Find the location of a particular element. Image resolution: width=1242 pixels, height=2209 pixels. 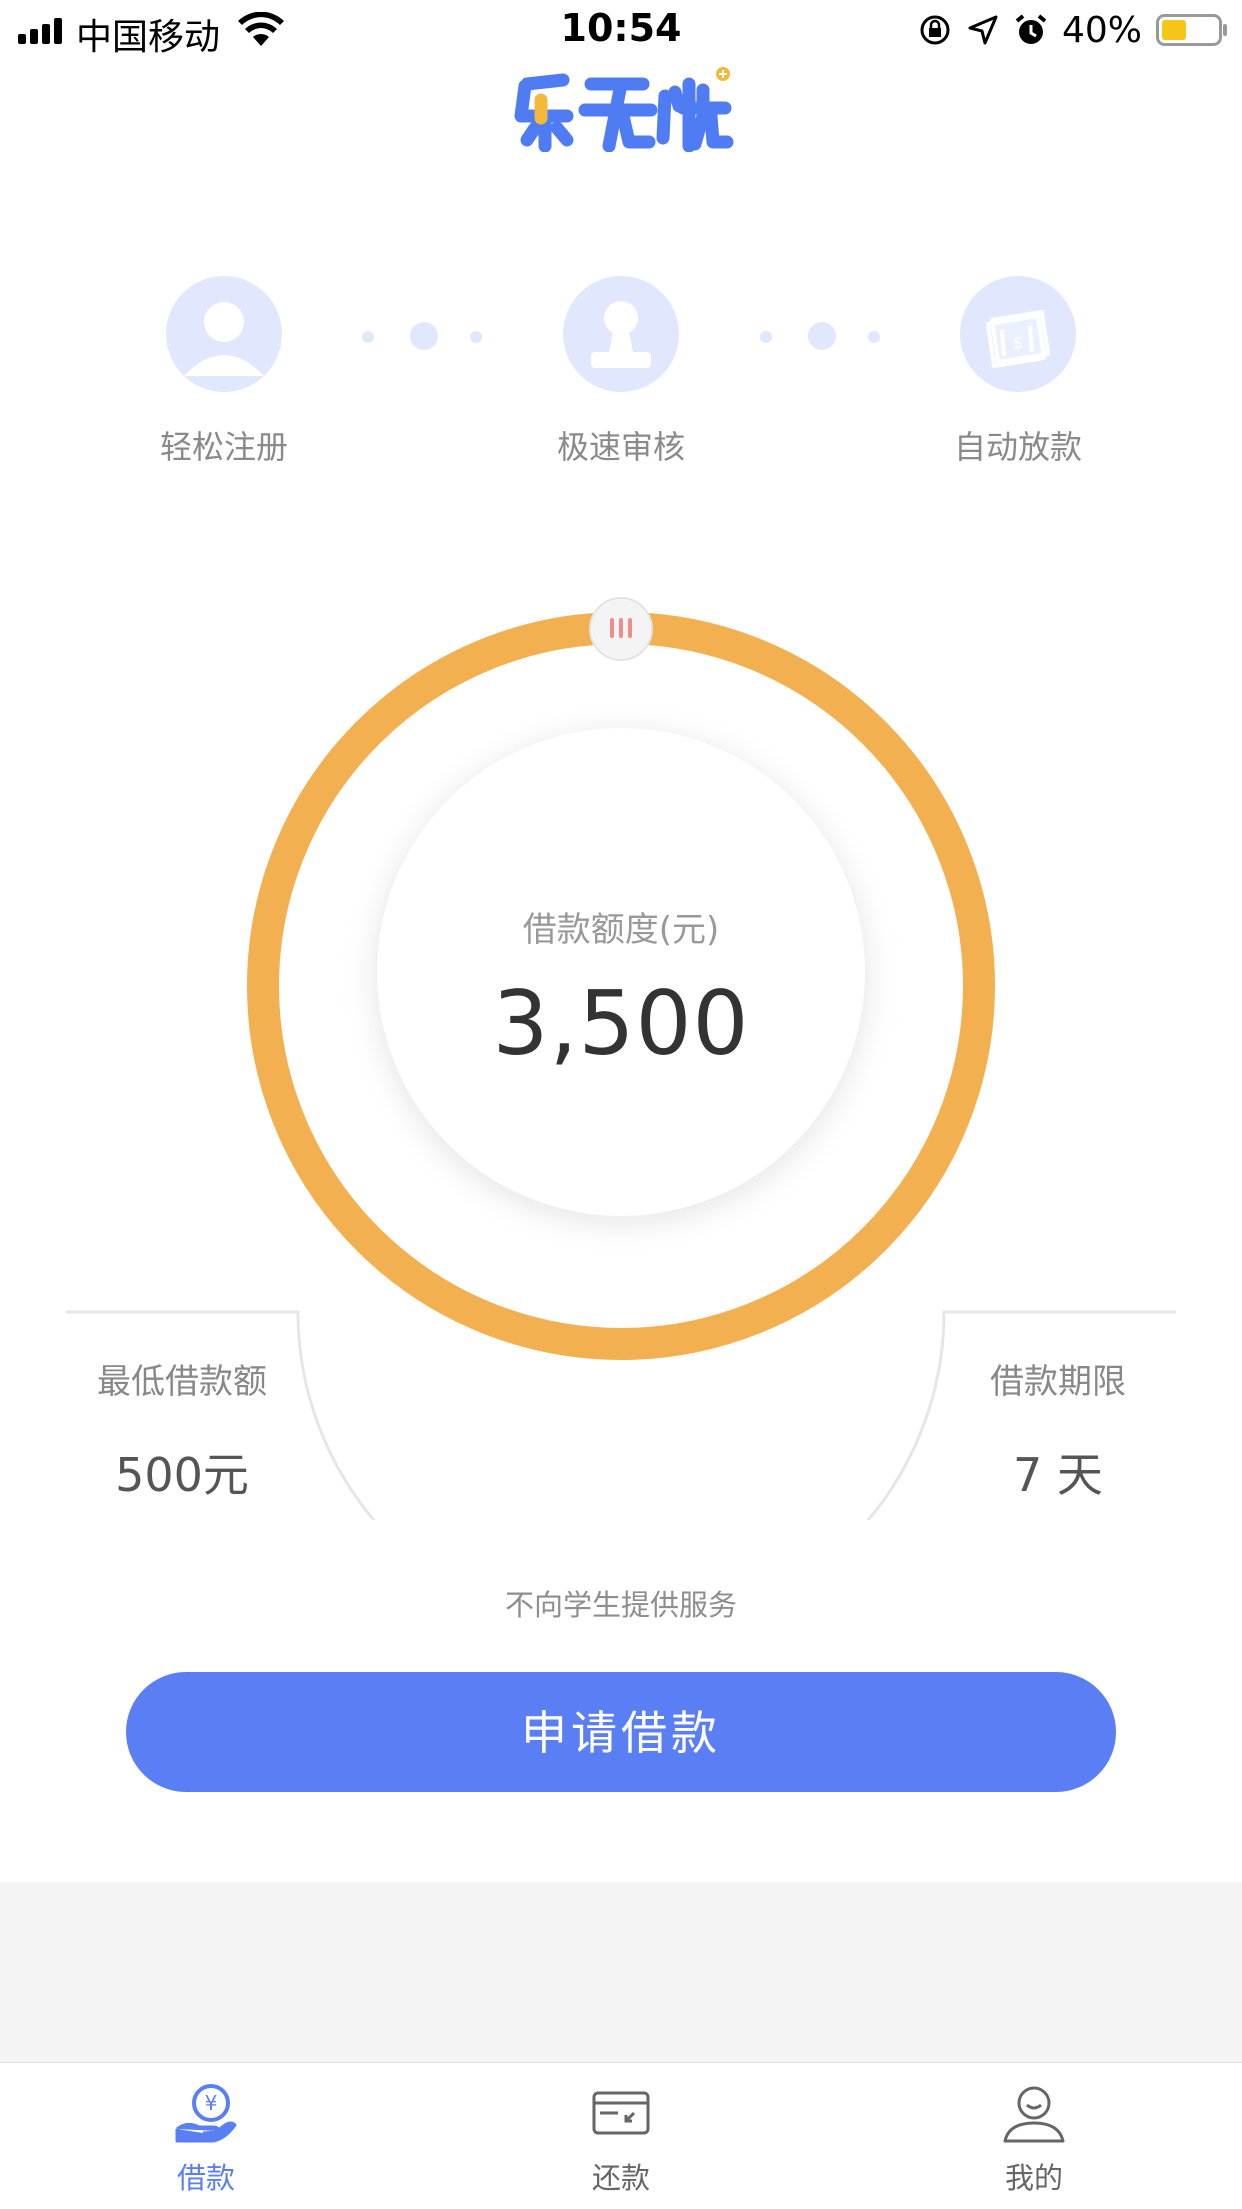

loan-icon: ¥ is located at coordinates (206, 2113).